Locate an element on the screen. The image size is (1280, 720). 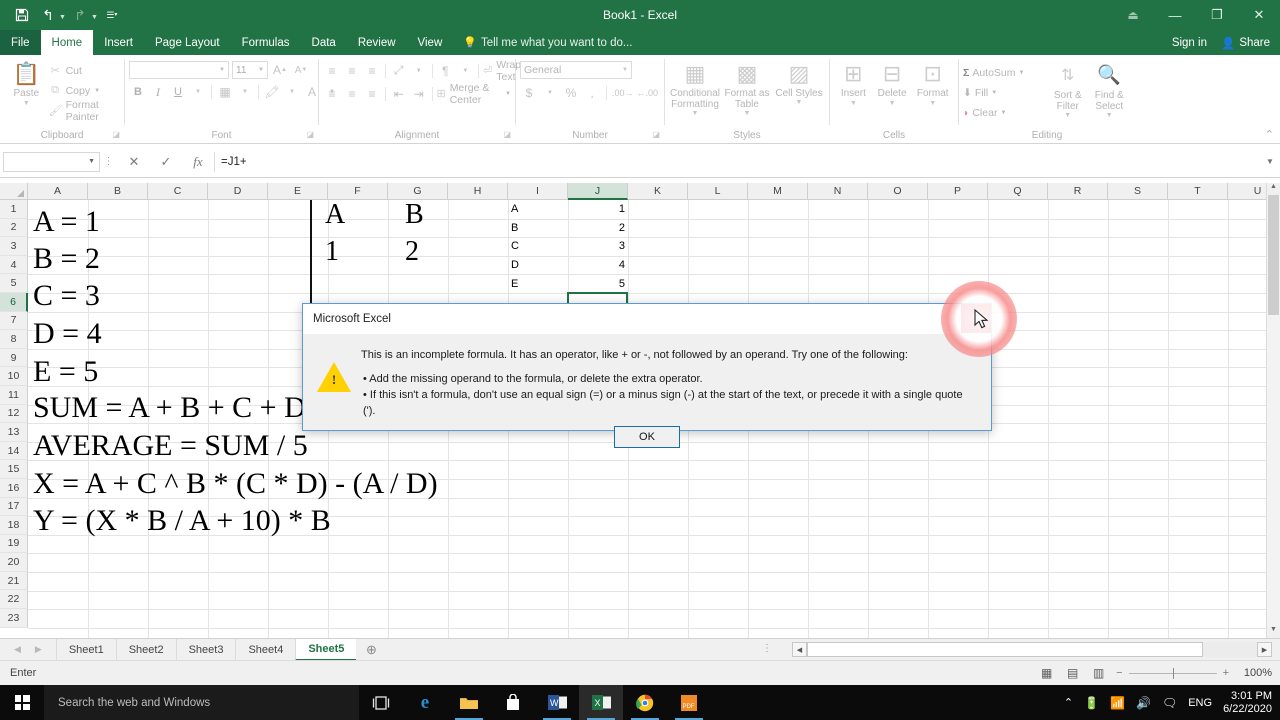
vertical-scrollbar: ▲ ▼ is located at coordinates (1273, 410).